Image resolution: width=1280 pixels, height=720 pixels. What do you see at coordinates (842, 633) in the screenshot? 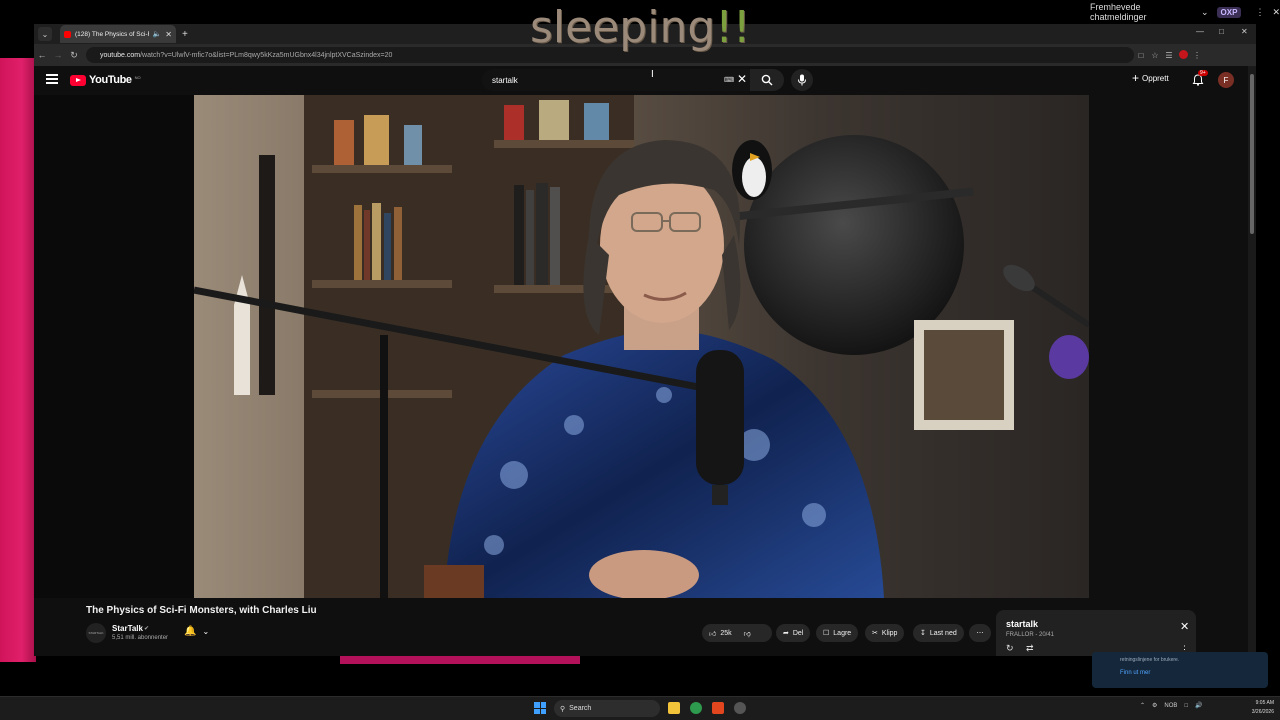
I see `save-label: Lagre` at bounding box center [842, 633].